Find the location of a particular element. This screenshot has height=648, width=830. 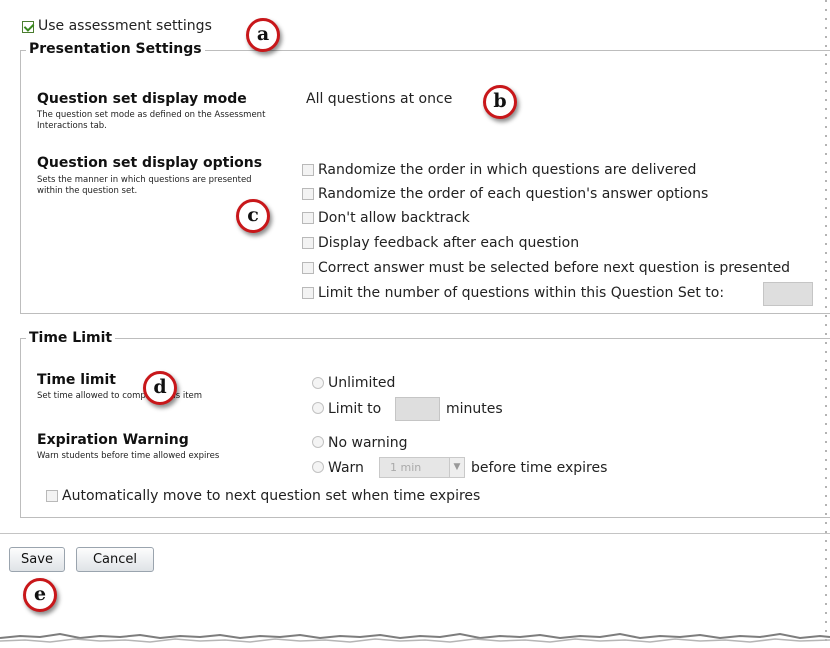

chevron-down-icon: ▼ is located at coordinates (456, 467).